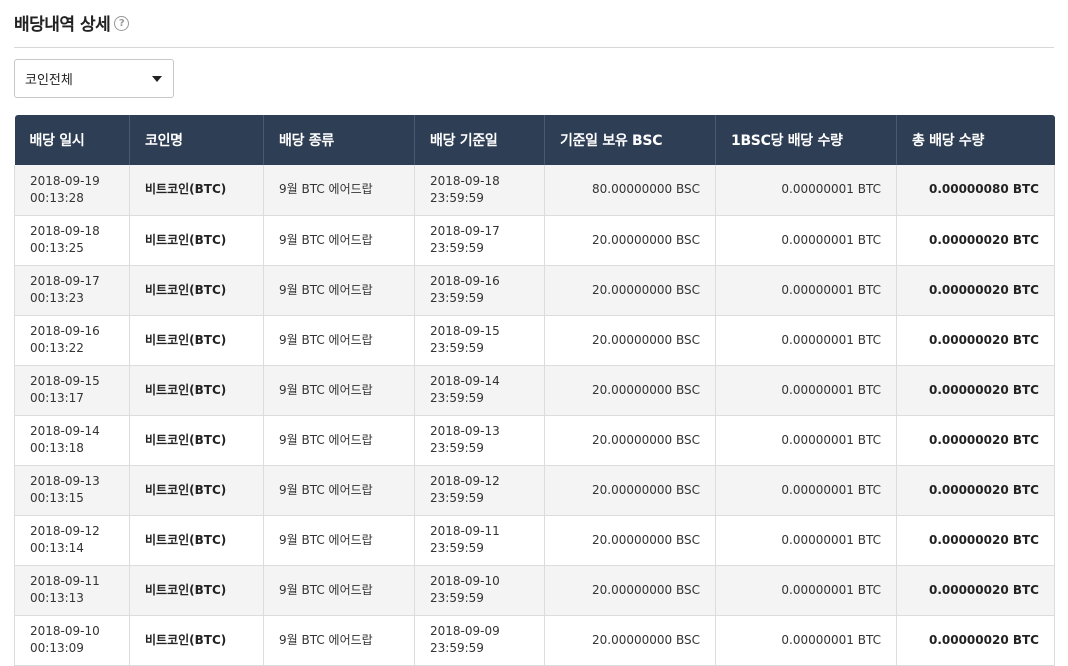  Describe the element at coordinates (479, 190) in the screenshot. I see `cell-base-date: 2018-09-18 23:59:59` at that location.